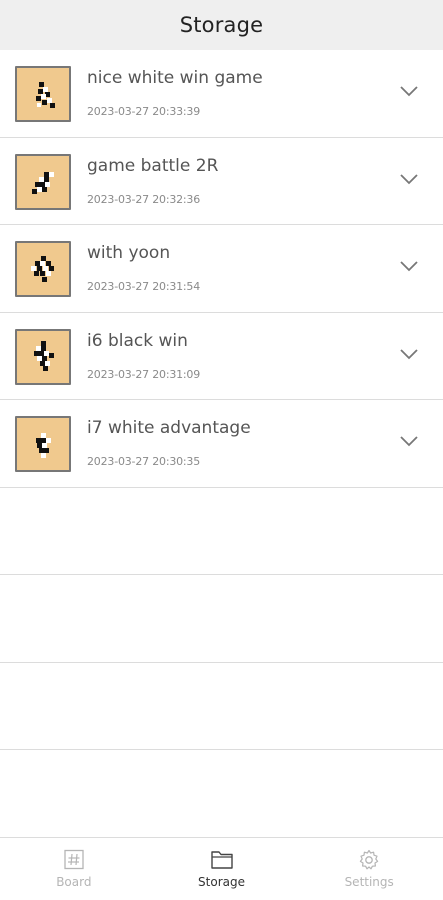 This screenshot has width=443, height=900. Describe the element at coordinates (144, 199) in the screenshot. I see `game-date: 2023-03-27 20:32:36` at that location.